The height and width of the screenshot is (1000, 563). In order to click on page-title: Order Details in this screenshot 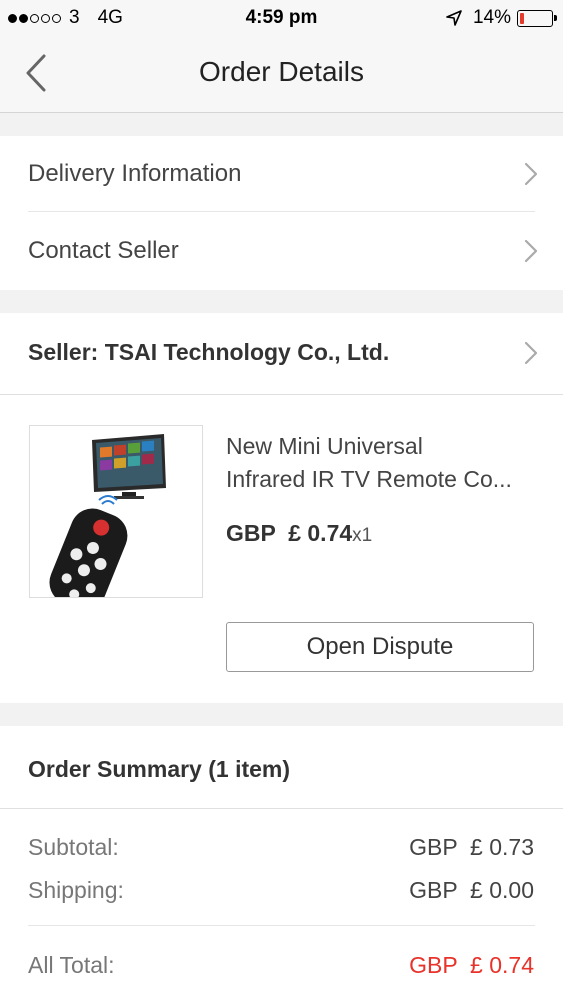, I will do `click(281, 71)`.